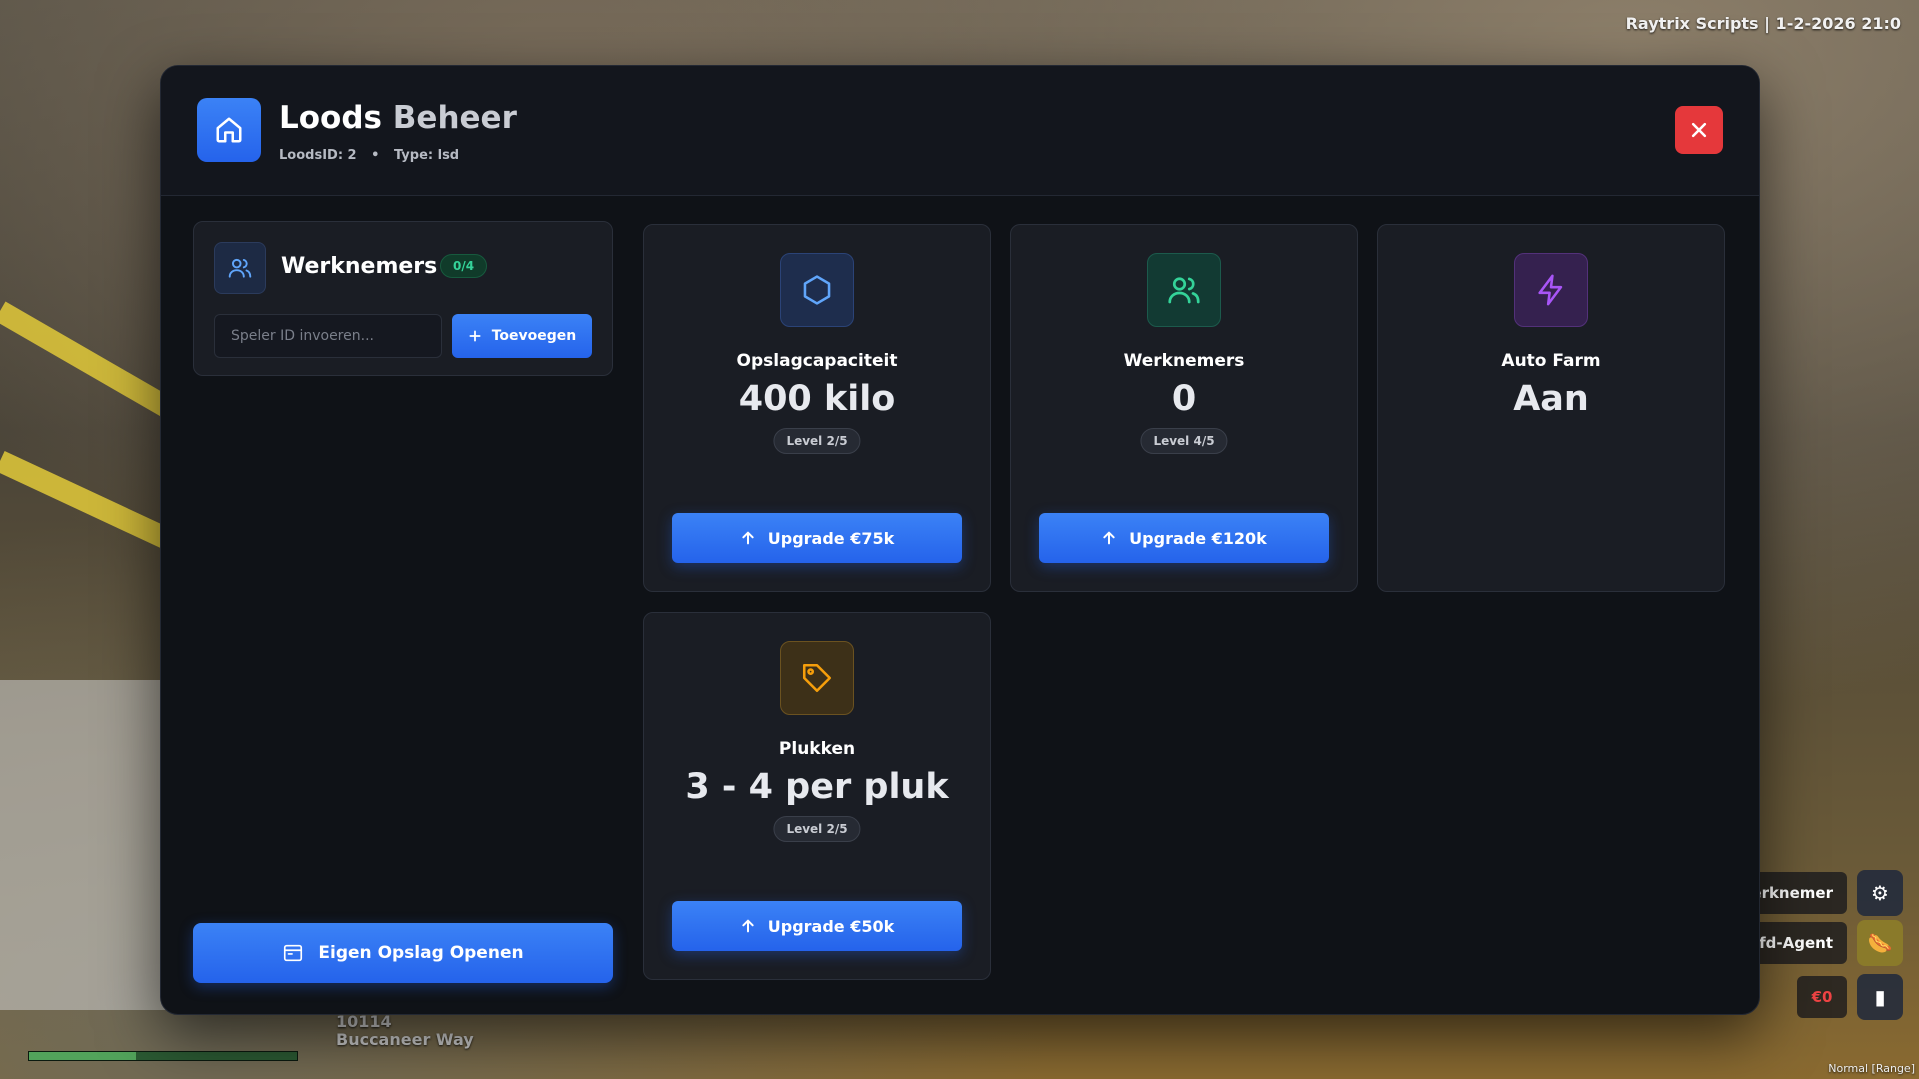 The width and height of the screenshot is (1919, 1079). I want to click on hud-money: €0, so click(1822, 997).